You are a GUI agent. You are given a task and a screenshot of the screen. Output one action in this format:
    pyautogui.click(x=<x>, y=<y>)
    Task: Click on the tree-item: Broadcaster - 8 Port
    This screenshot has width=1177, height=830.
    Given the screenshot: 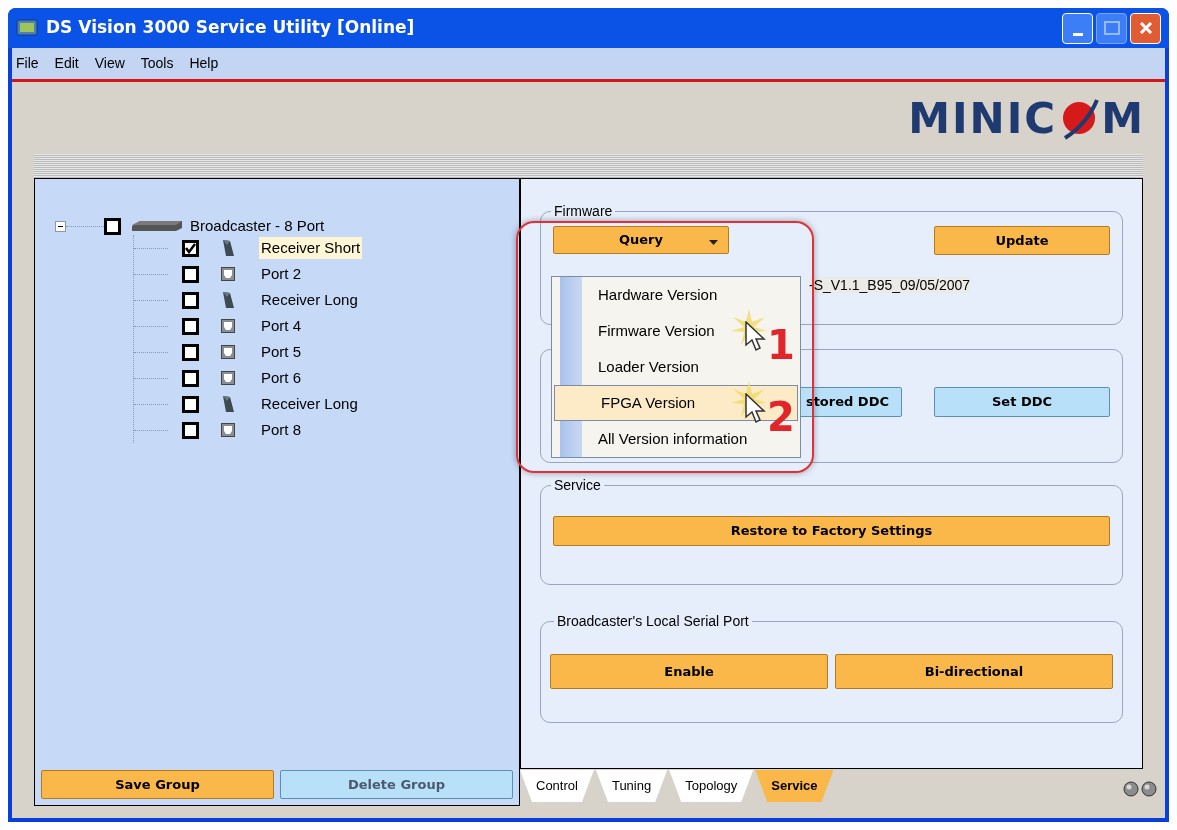 What is the action you would take?
    pyautogui.click(x=257, y=226)
    